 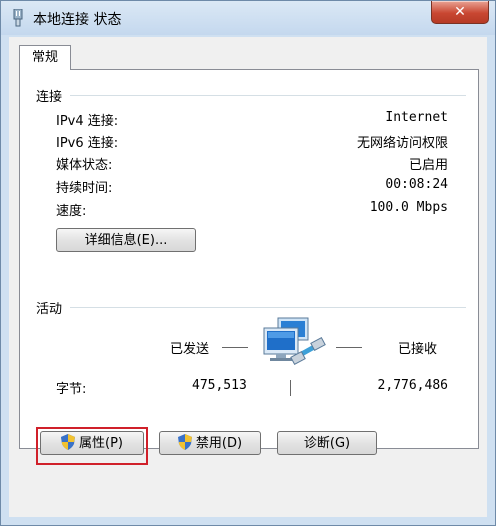 I want to click on bytes-label: 字节:, so click(x=71, y=389).